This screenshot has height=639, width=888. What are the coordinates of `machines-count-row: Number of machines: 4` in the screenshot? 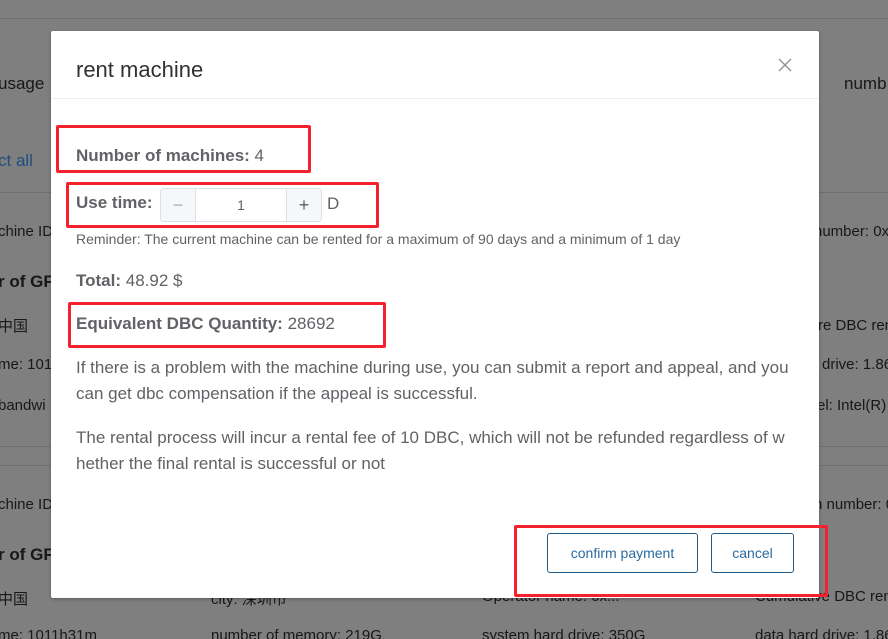 It's located at (170, 156).